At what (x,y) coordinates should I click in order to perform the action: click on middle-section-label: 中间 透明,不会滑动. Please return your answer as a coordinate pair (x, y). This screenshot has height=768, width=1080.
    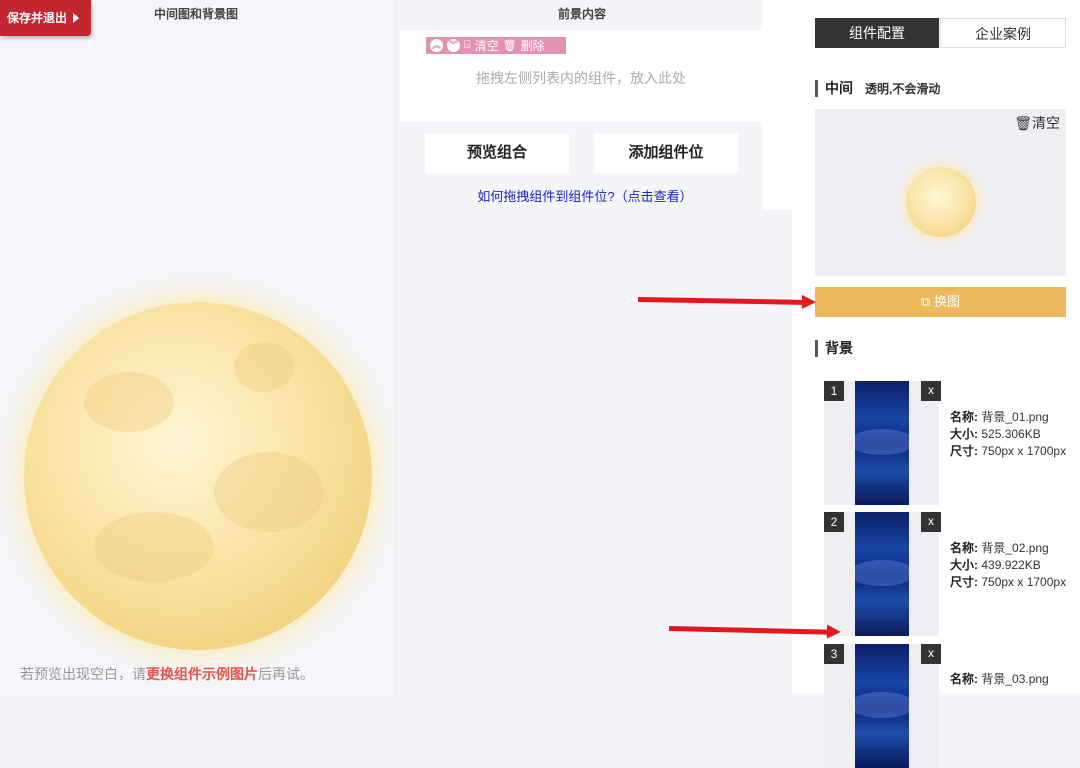
    Looking at the image, I should click on (877, 88).